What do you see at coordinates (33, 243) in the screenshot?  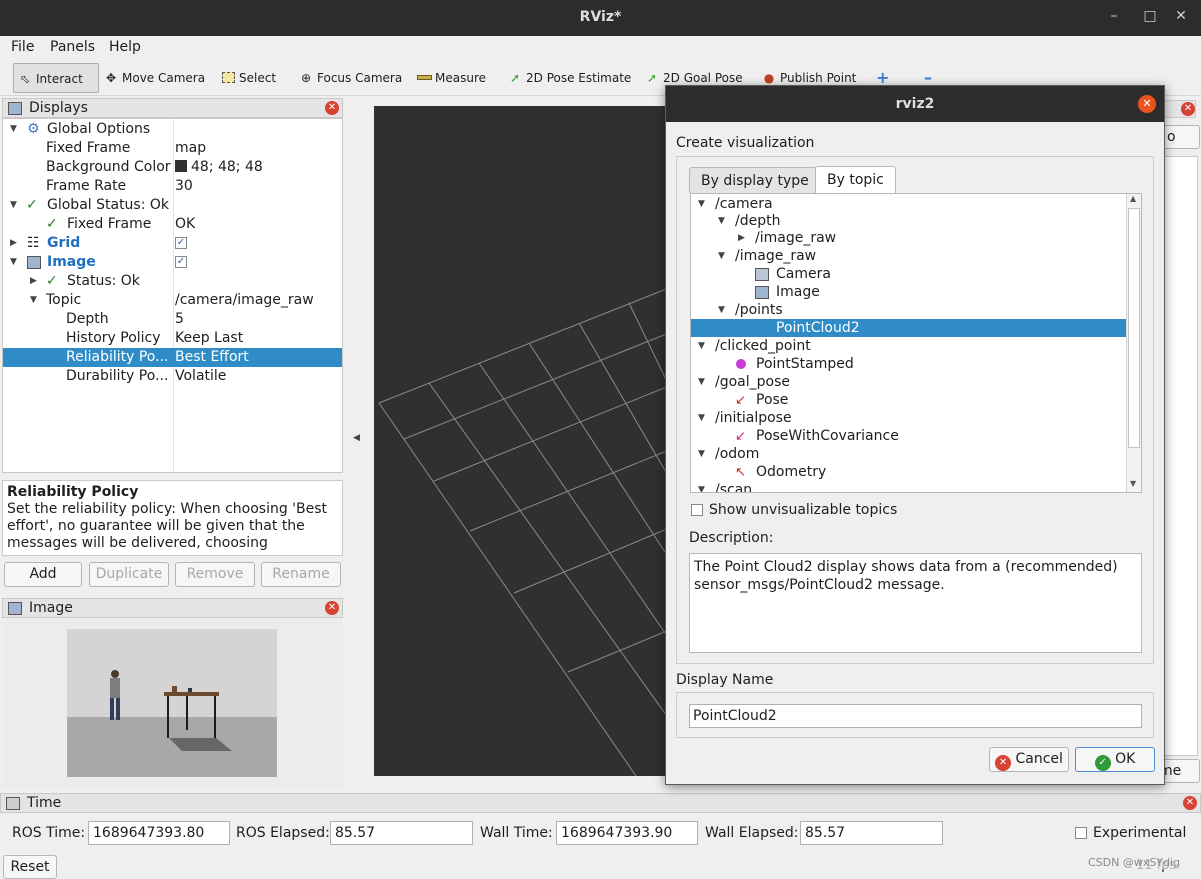 I see `grid-icon: ☷` at bounding box center [33, 243].